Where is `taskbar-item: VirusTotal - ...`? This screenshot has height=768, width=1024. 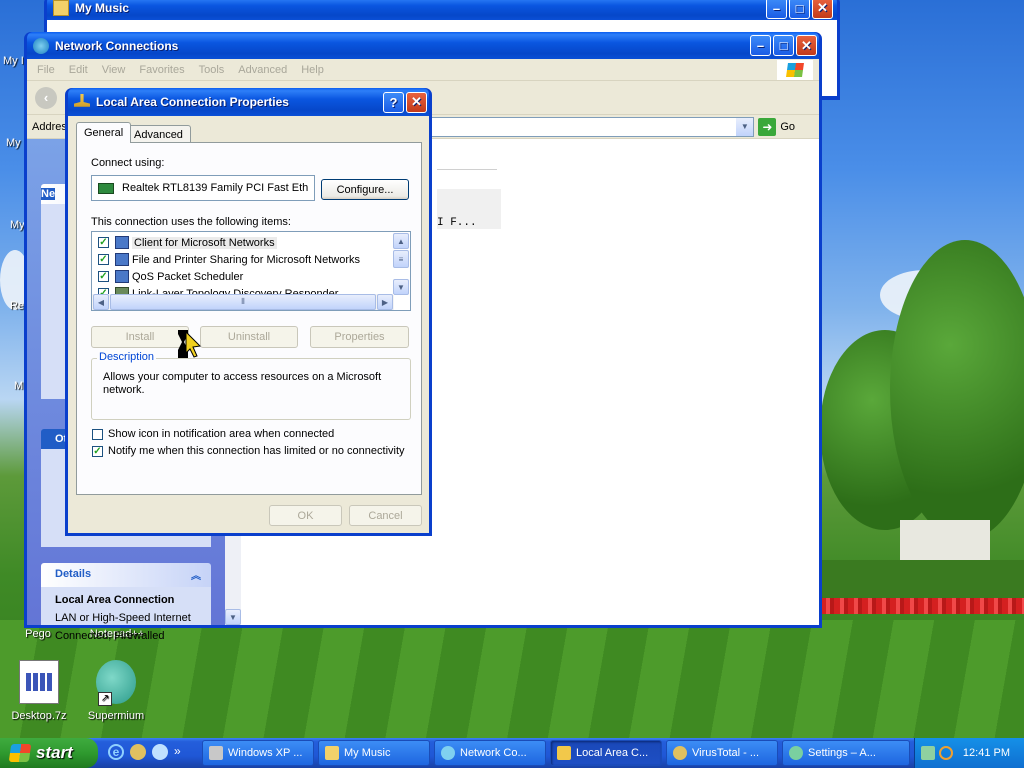
taskbar-item: VirusTotal - ... is located at coordinates (722, 753).